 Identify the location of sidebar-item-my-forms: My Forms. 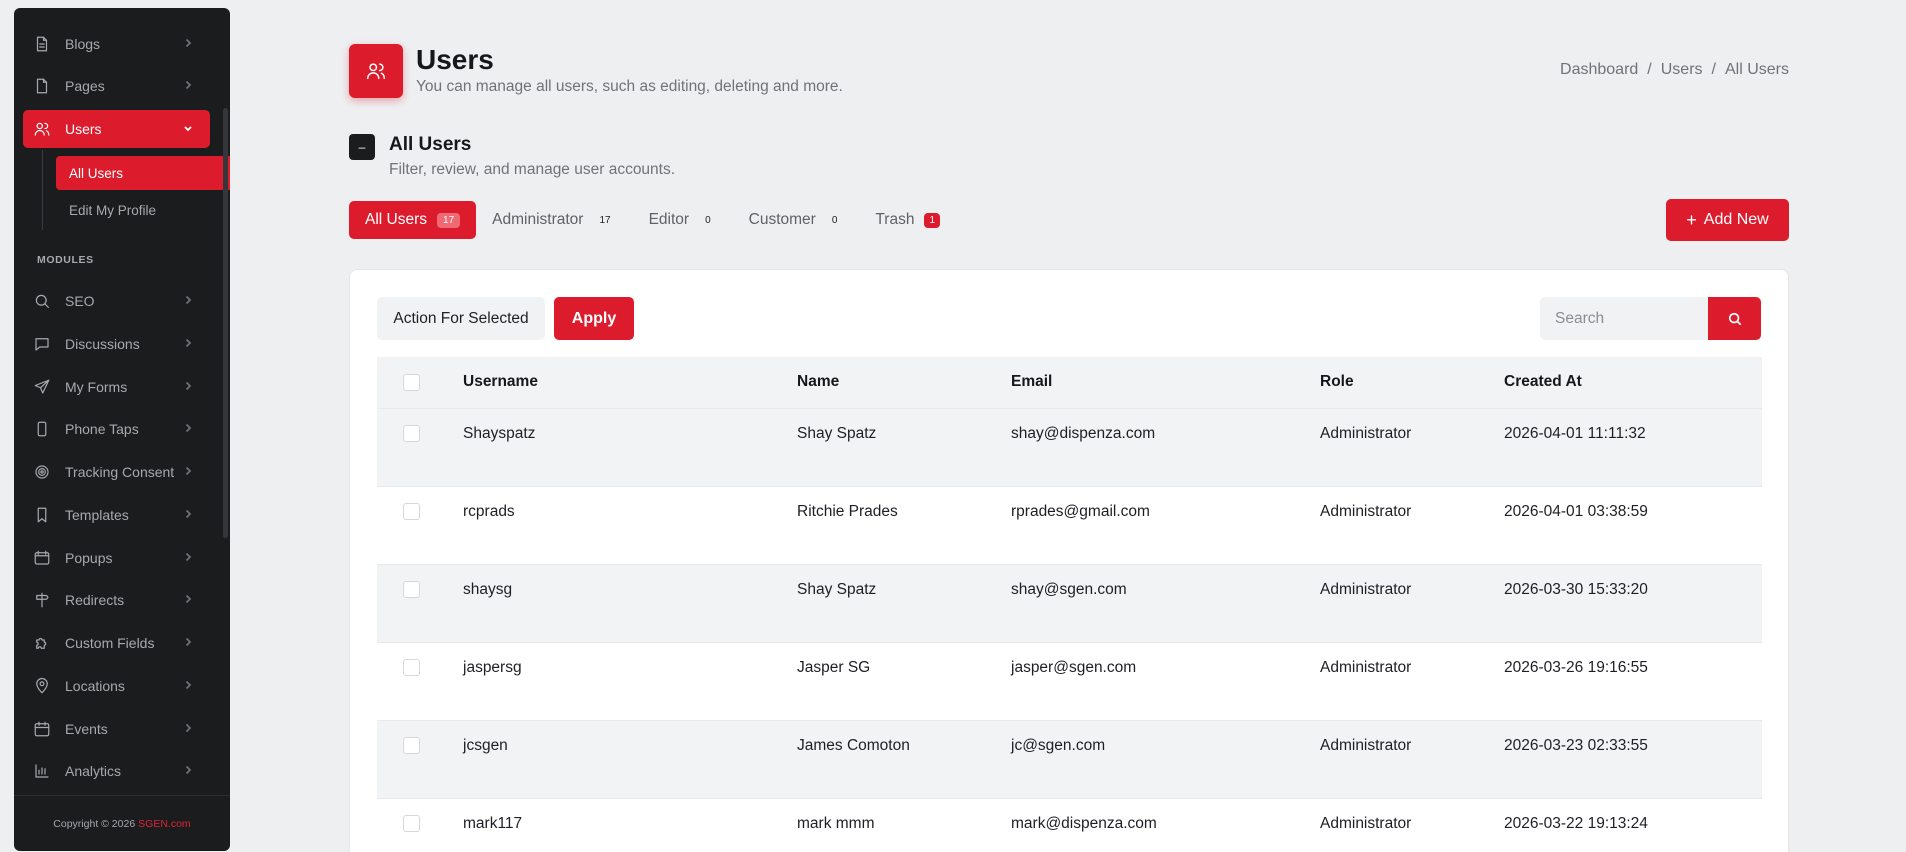
(116, 387).